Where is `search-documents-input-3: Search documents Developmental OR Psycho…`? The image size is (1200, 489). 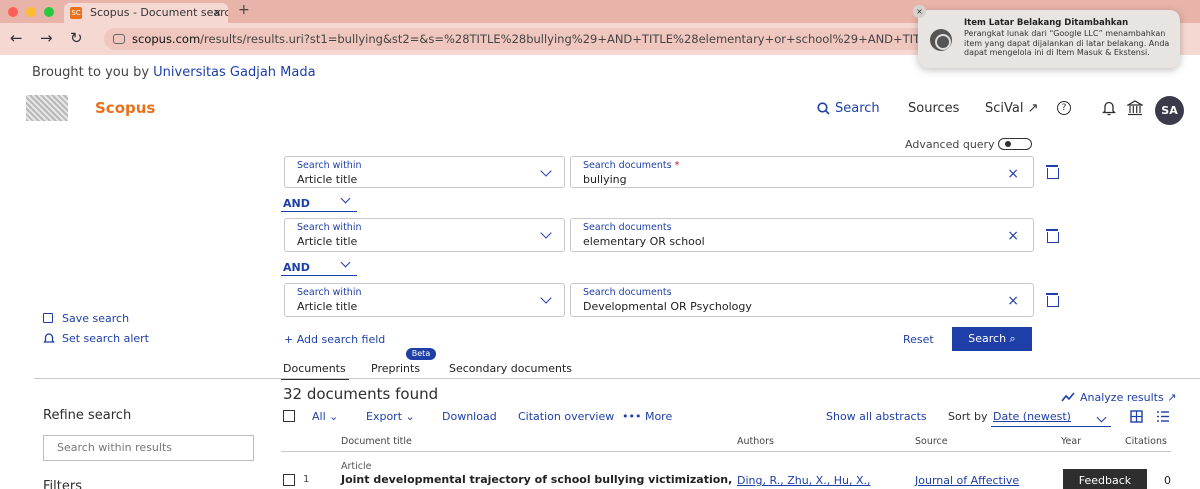
search-documents-input-3: Search documents Developmental OR Psycho… is located at coordinates (802, 300).